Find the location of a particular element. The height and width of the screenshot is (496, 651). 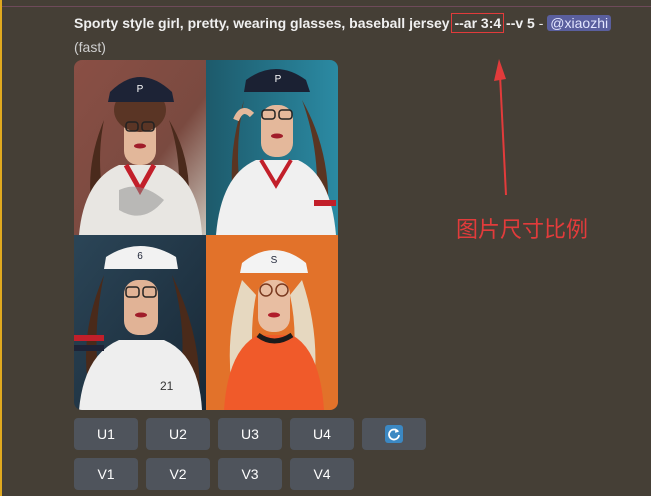

upscale-button-row: U1 U2 U3 U4 is located at coordinates (250, 434).